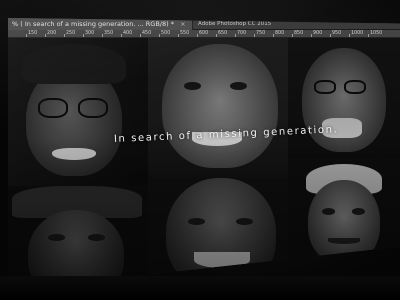 The height and width of the screenshot is (300, 400). Describe the element at coordinates (182, 24) in the screenshot. I see `close-icon: ×` at that location.